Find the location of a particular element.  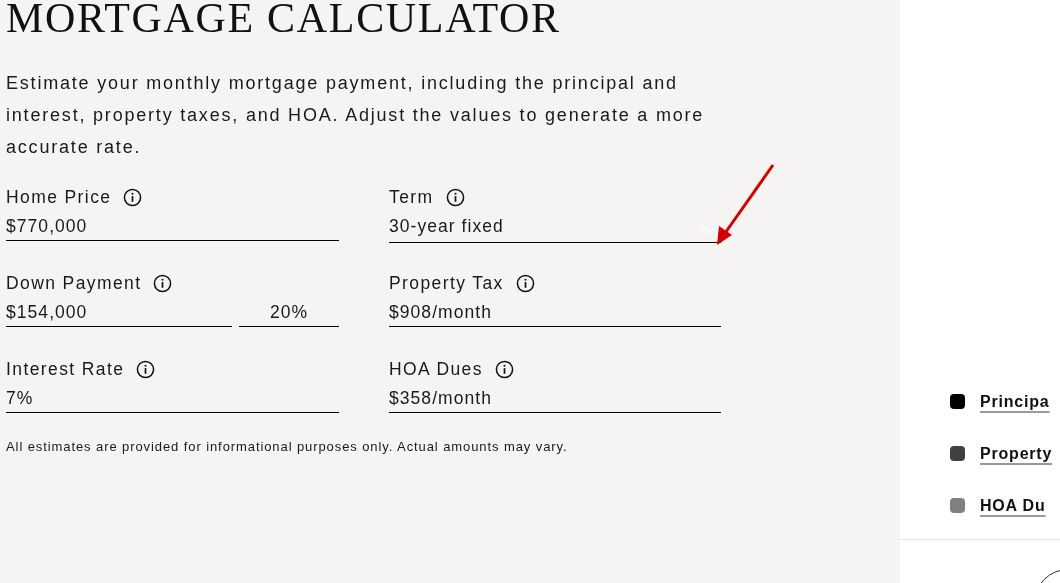

field-label: Interest Rate is located at coordinates (65, 369).